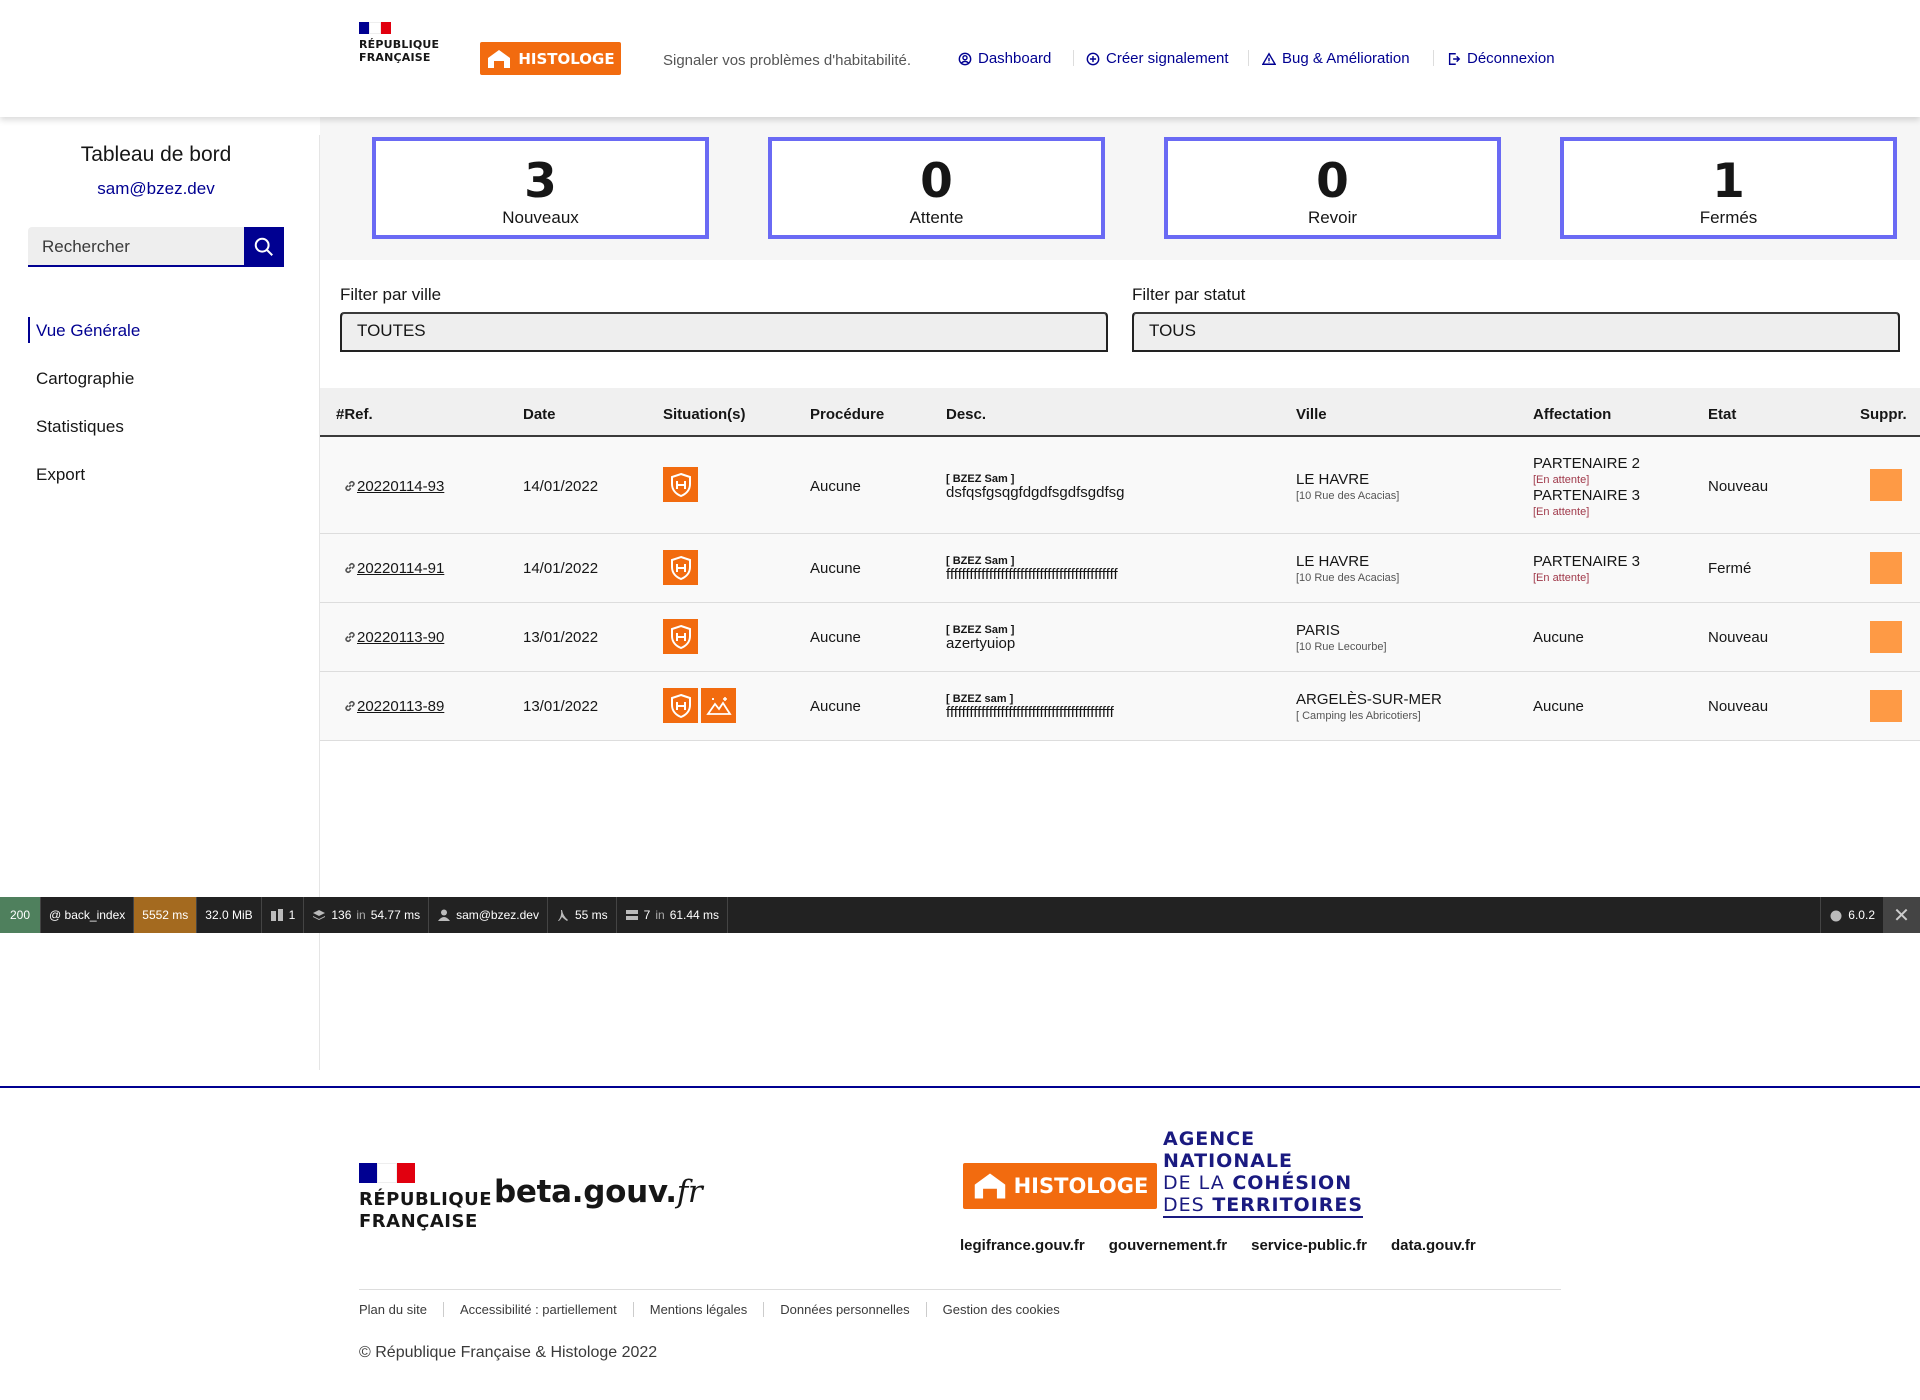 The image size is (1920, 1400). I want to click on footer-link-gouvernement: gouvernement.fr, so click(1168, 1245).